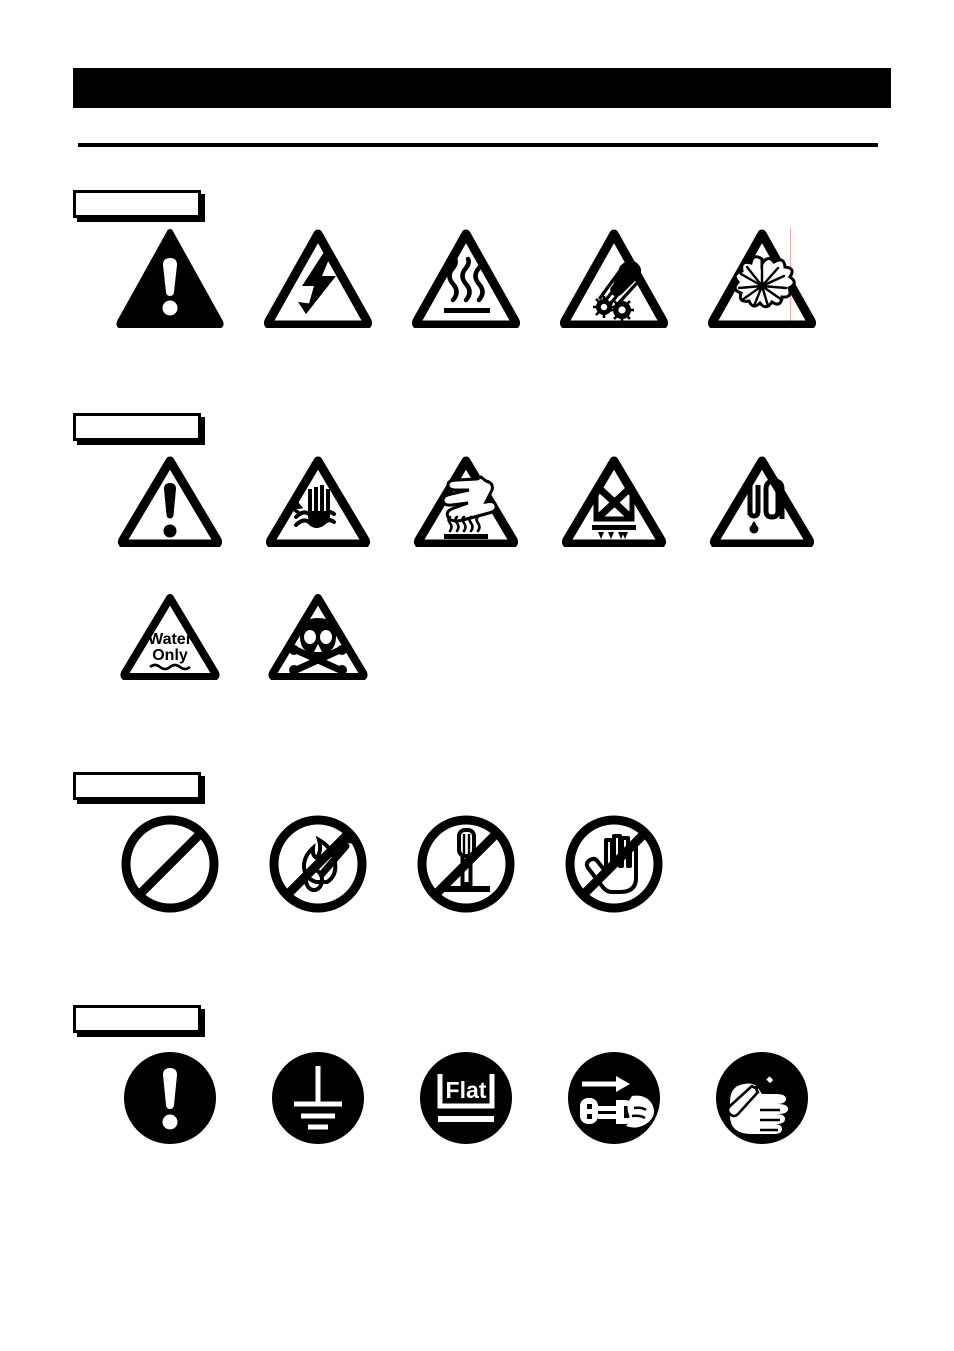 The height and width of the screenshot is (1351, 954). What do you see at coordinates (762, 278) in the screenshot?
I see `explosion-triangle-icon` at bounding box center [762, 278].